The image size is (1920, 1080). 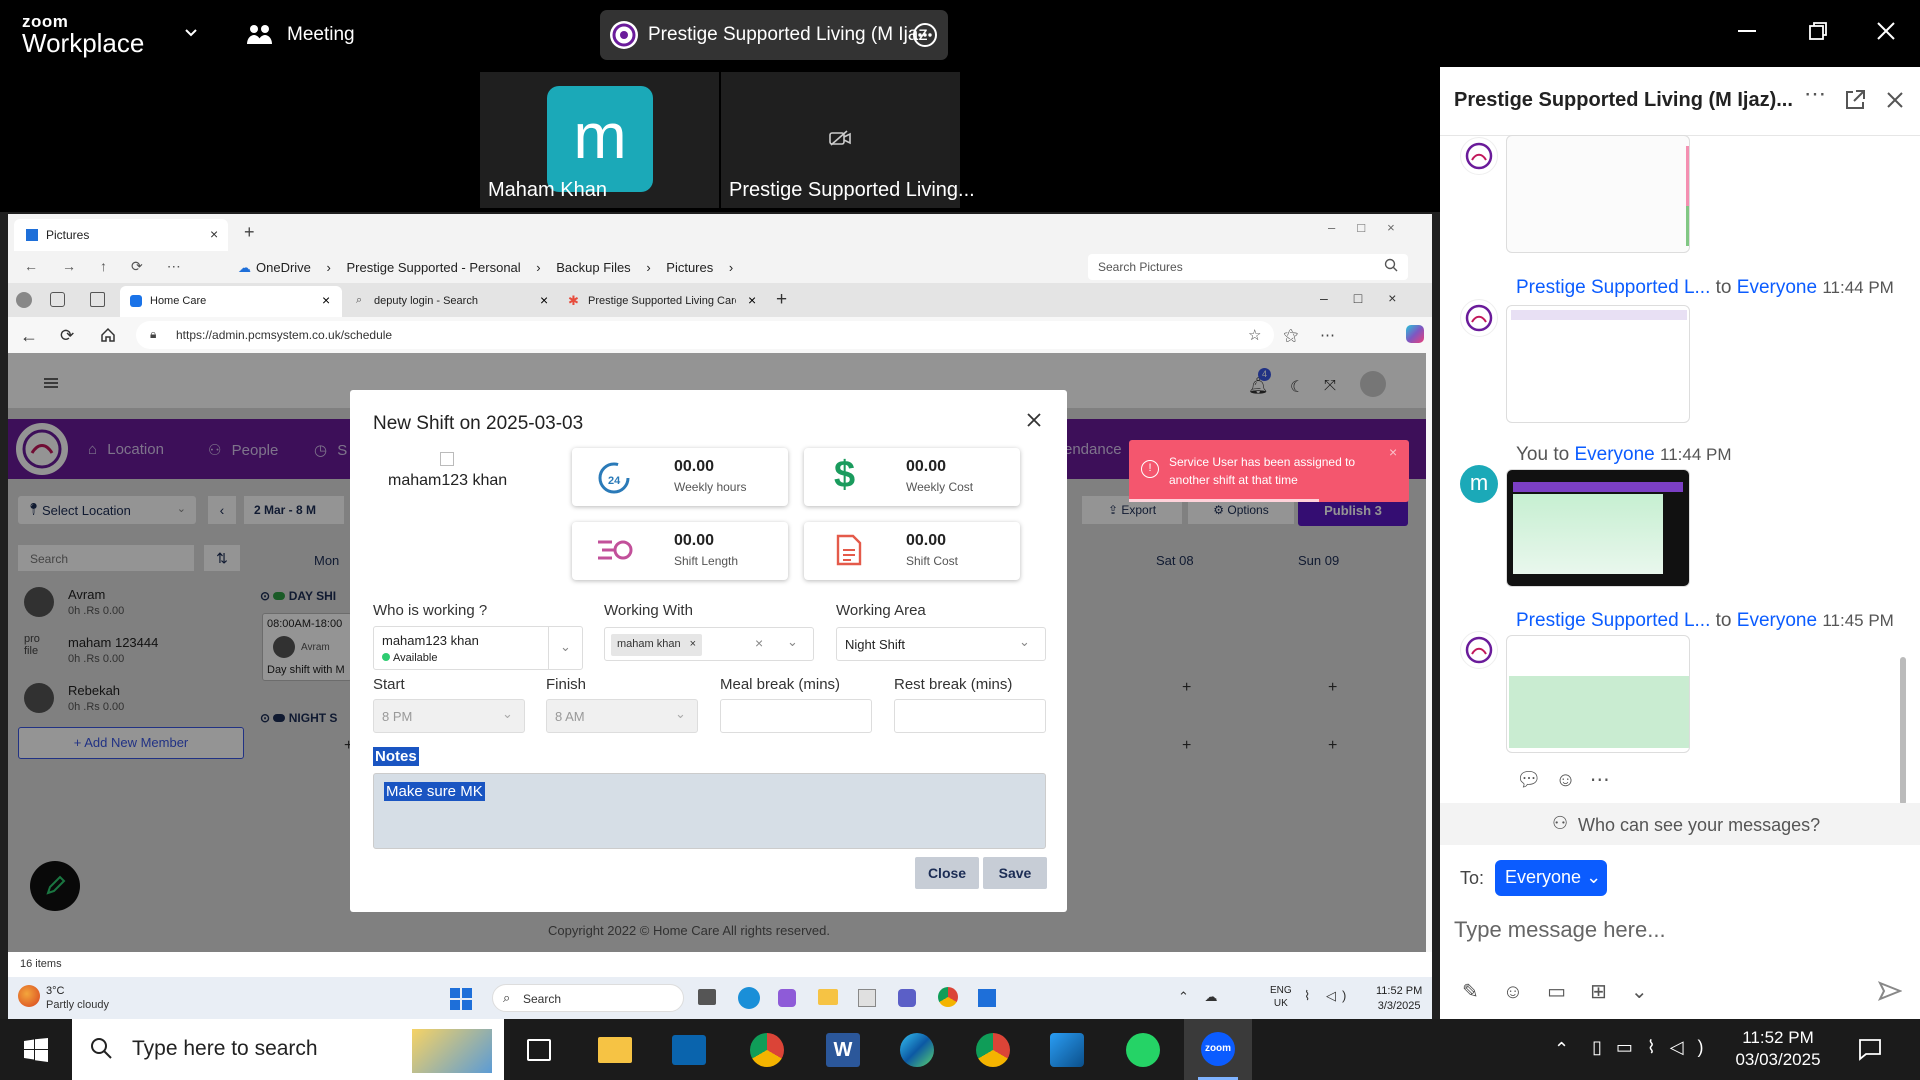 What do you see at coordinates (941, 644) in the screenshot?
I see `working-area-select: Night Shift ⌄` at bounding box center [941, 644].